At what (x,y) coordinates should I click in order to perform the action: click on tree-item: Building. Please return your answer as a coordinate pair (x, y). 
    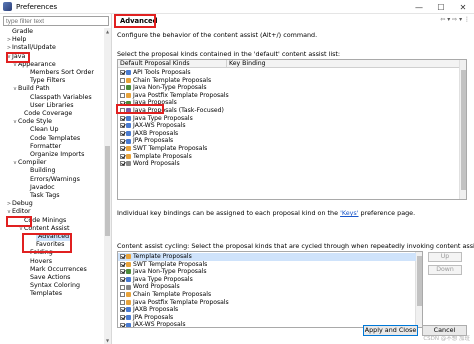
    Looking at the image, I should click on (40, 171).